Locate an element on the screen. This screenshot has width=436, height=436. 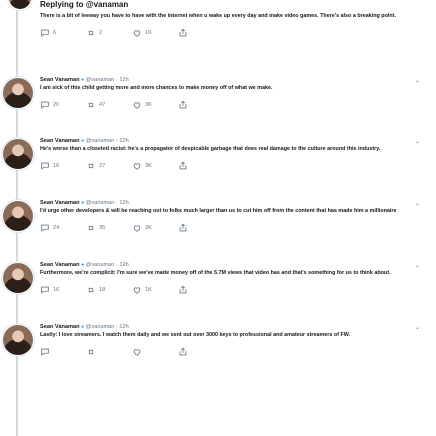
reply-count: 6 is located at coordinates (55, 33).